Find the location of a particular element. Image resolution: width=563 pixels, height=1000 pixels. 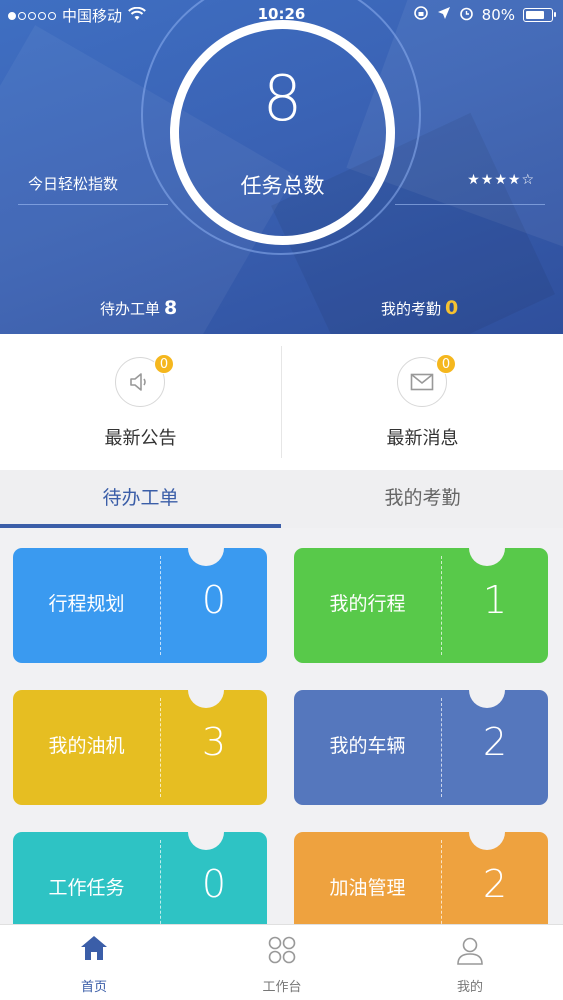

nav-profile: 我的 is located at coordinates (469, 962).